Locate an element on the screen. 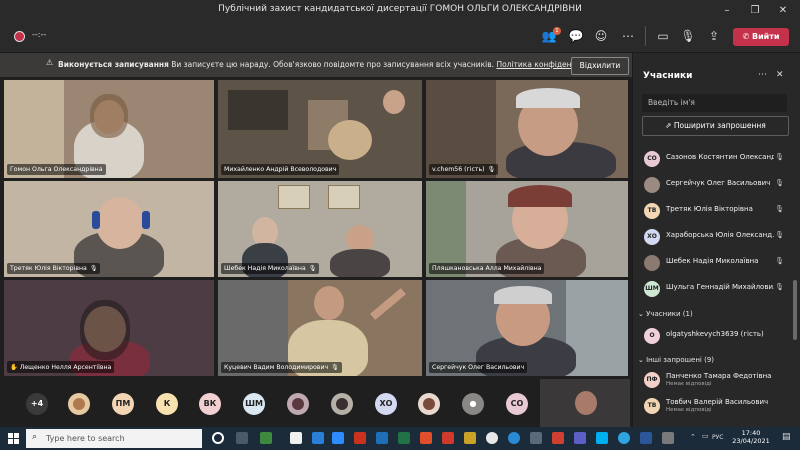  chat-icon: 💬 is located at coordinates (576, 36).